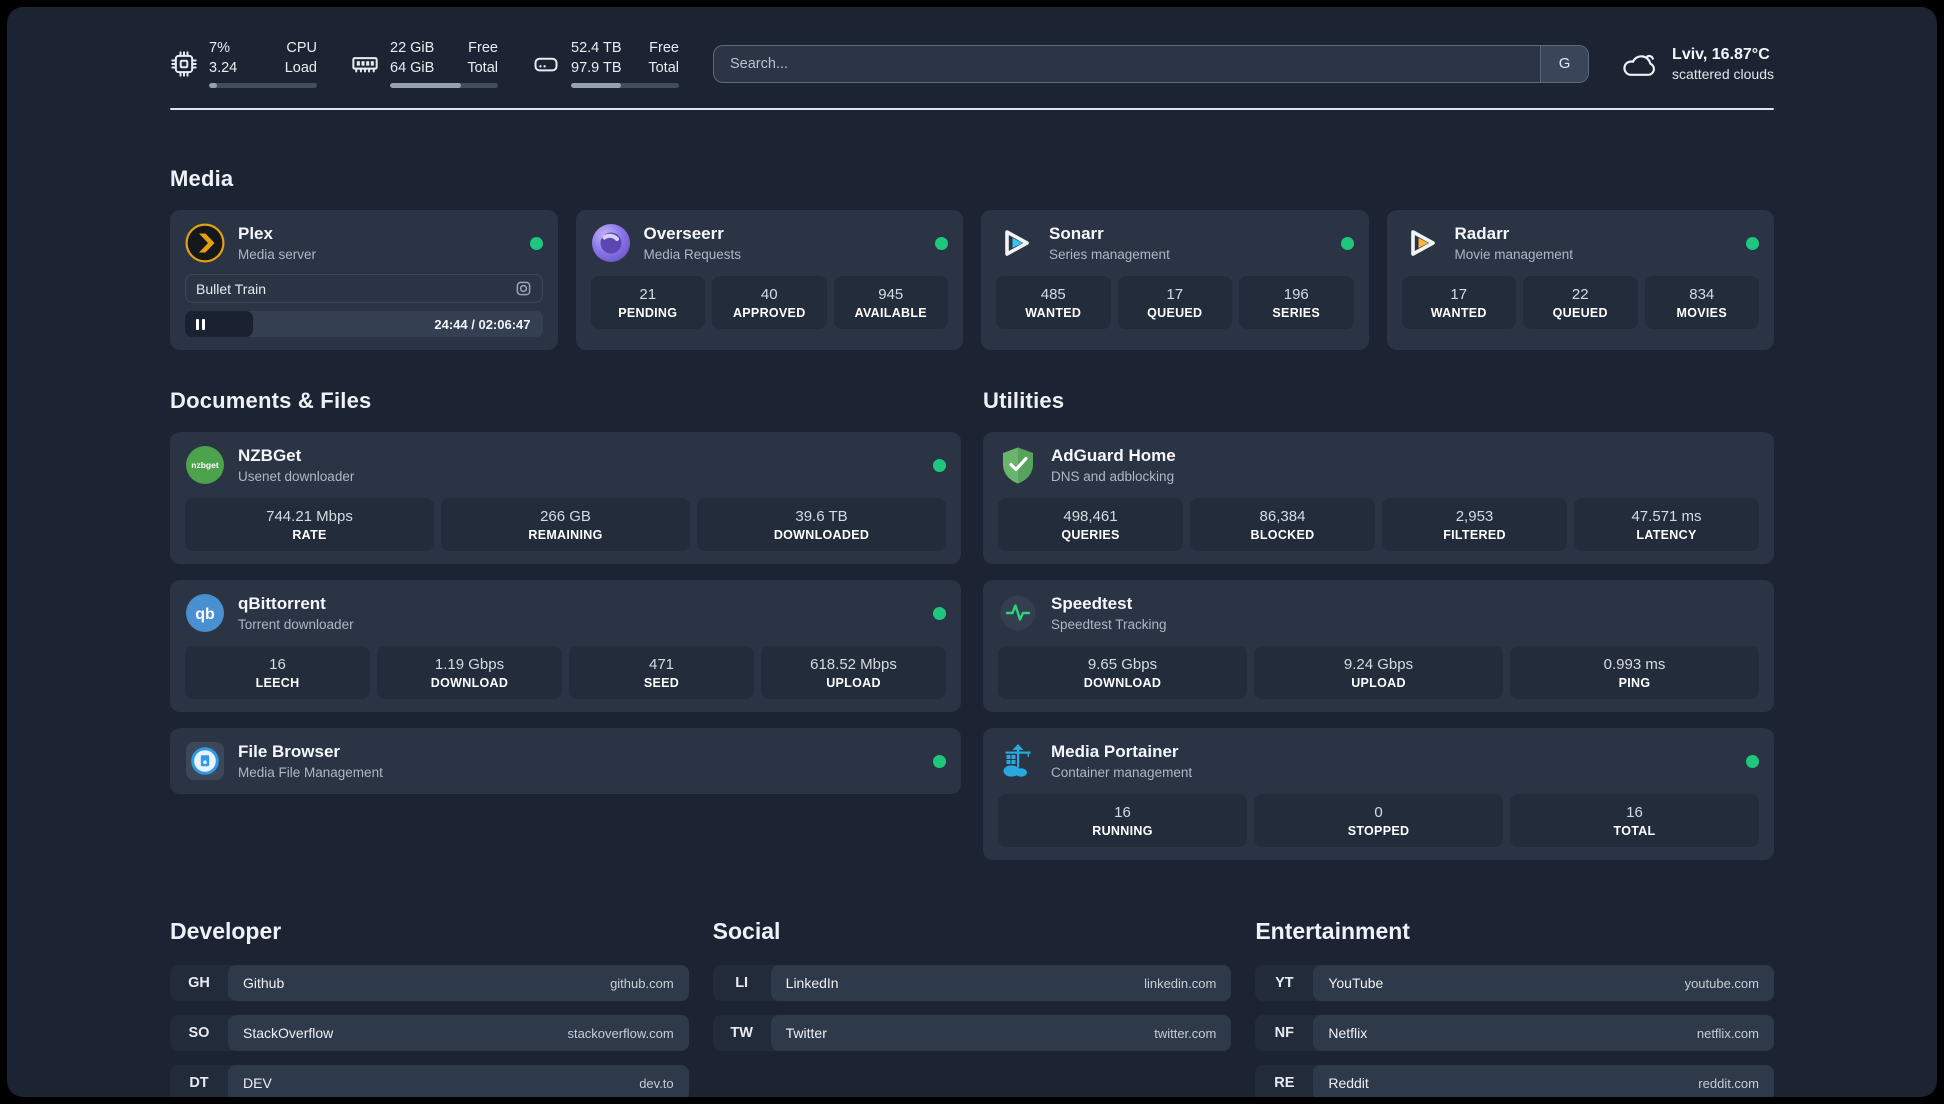 Image resolution: width=1944 pixels, height=1104 pixels. What do you see at coordinates (1127, 63) in the screenshot?
I see `search-input` at bounding box center [1127, 63].